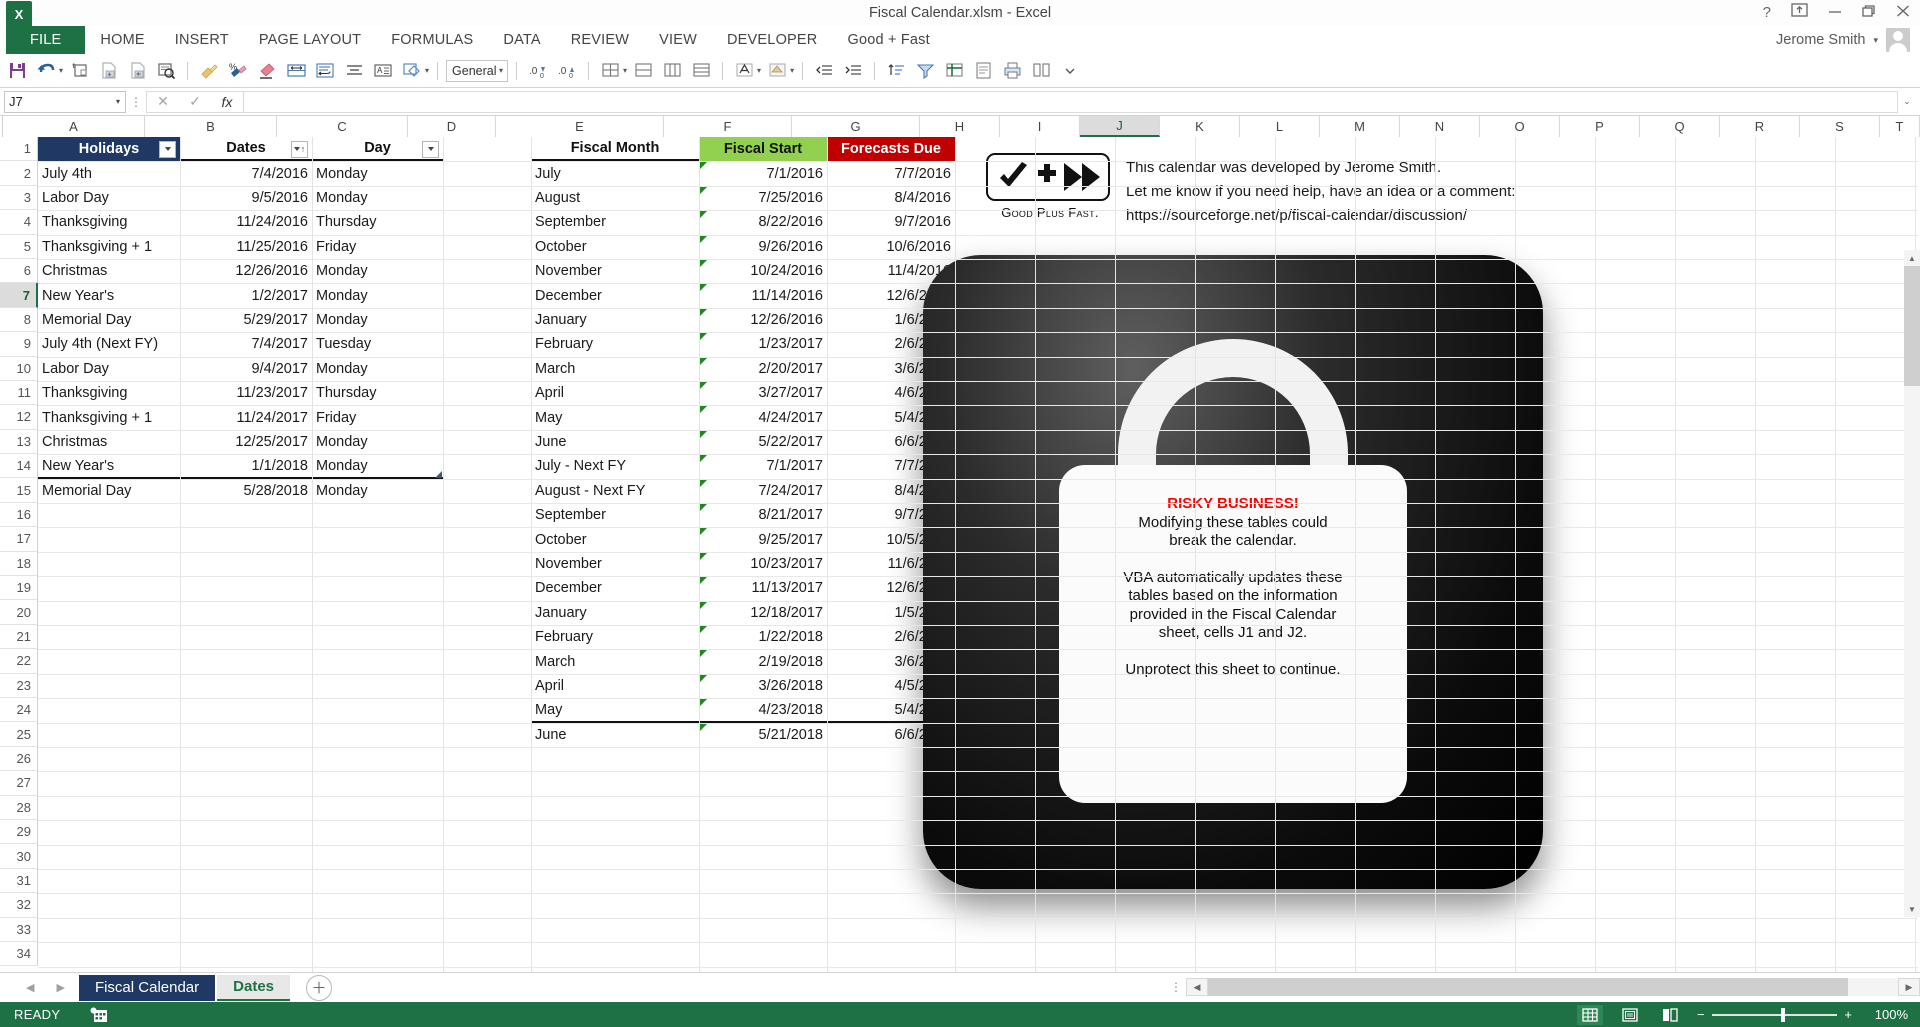 This screenshot has height=1027, width=1920. What do you see at coordinates (377, 344) in the screenshot?
I see `cell-holiday-day: Tuesday` at bounding box center [377, 344].